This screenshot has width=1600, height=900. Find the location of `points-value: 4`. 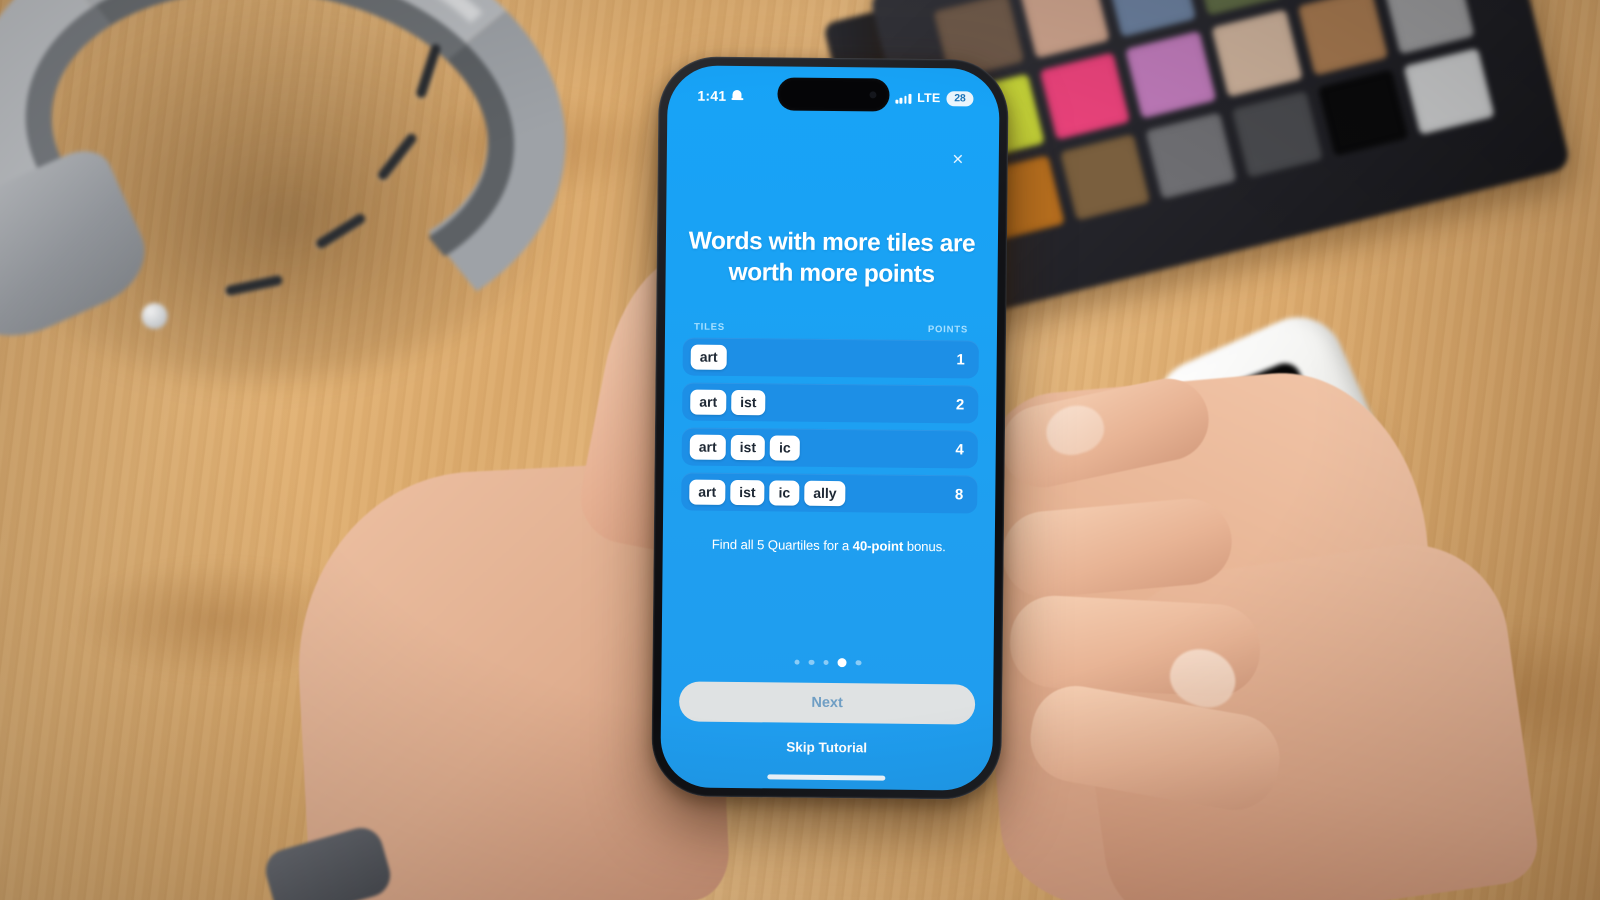

points-value: 4 is located at coordinates (959, 450).